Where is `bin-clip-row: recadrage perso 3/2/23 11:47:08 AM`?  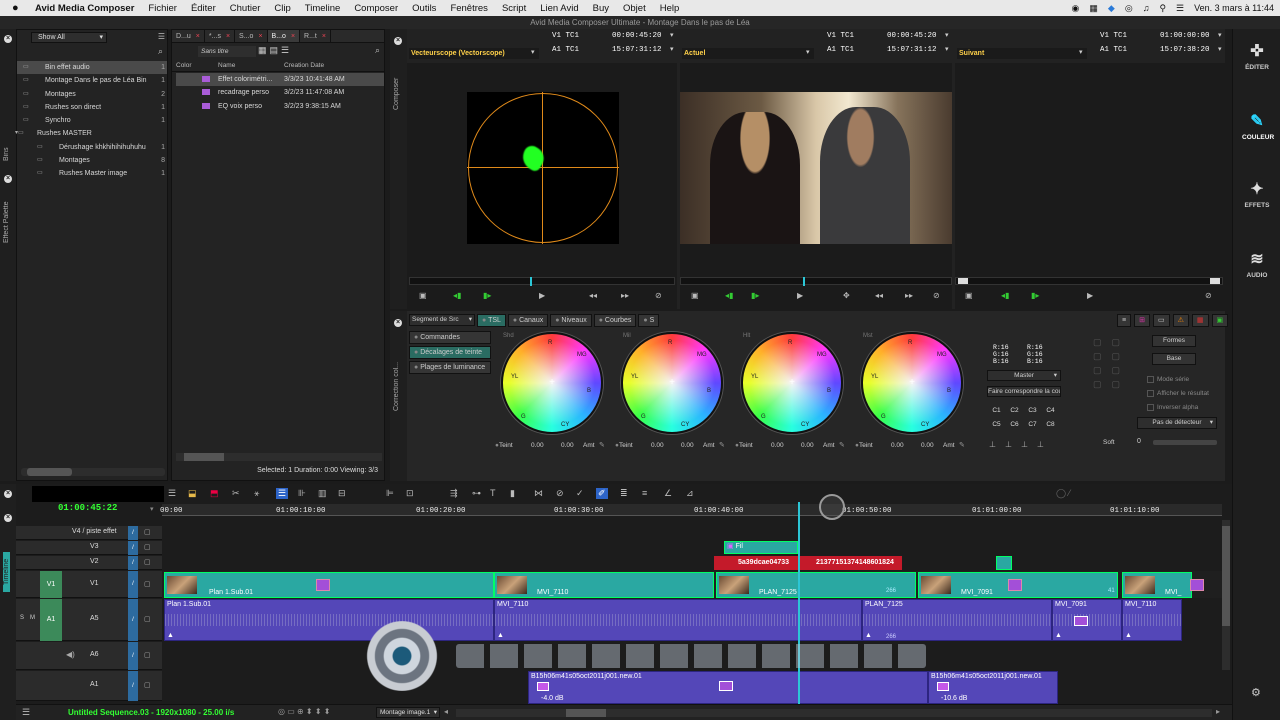
bin-clip-row: recadrage perso 3/2/23 11:47:08 AM is located at coordinates (280, 92).